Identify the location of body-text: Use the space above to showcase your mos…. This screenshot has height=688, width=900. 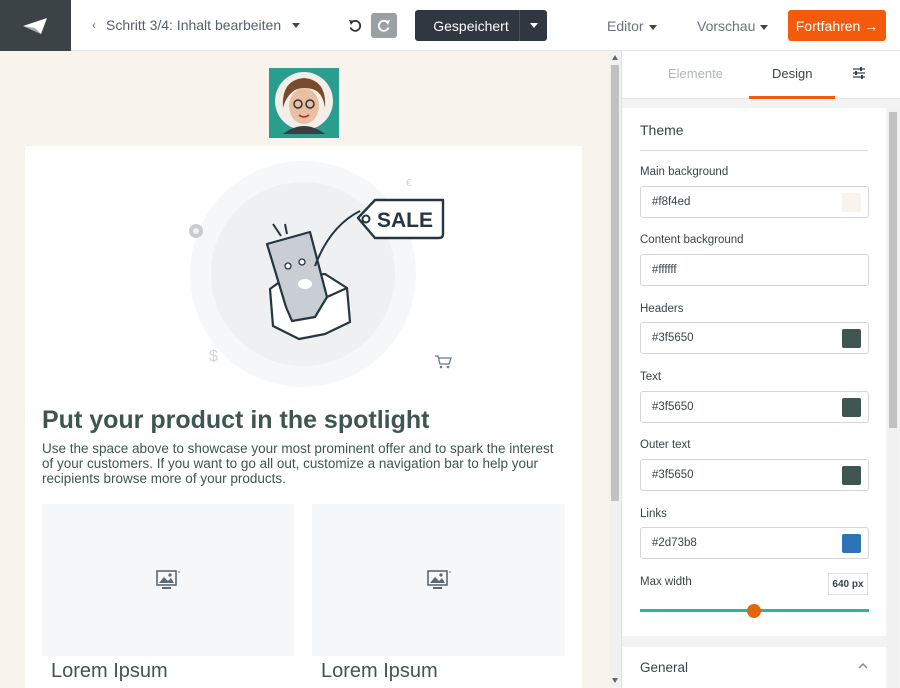
(302, 463).